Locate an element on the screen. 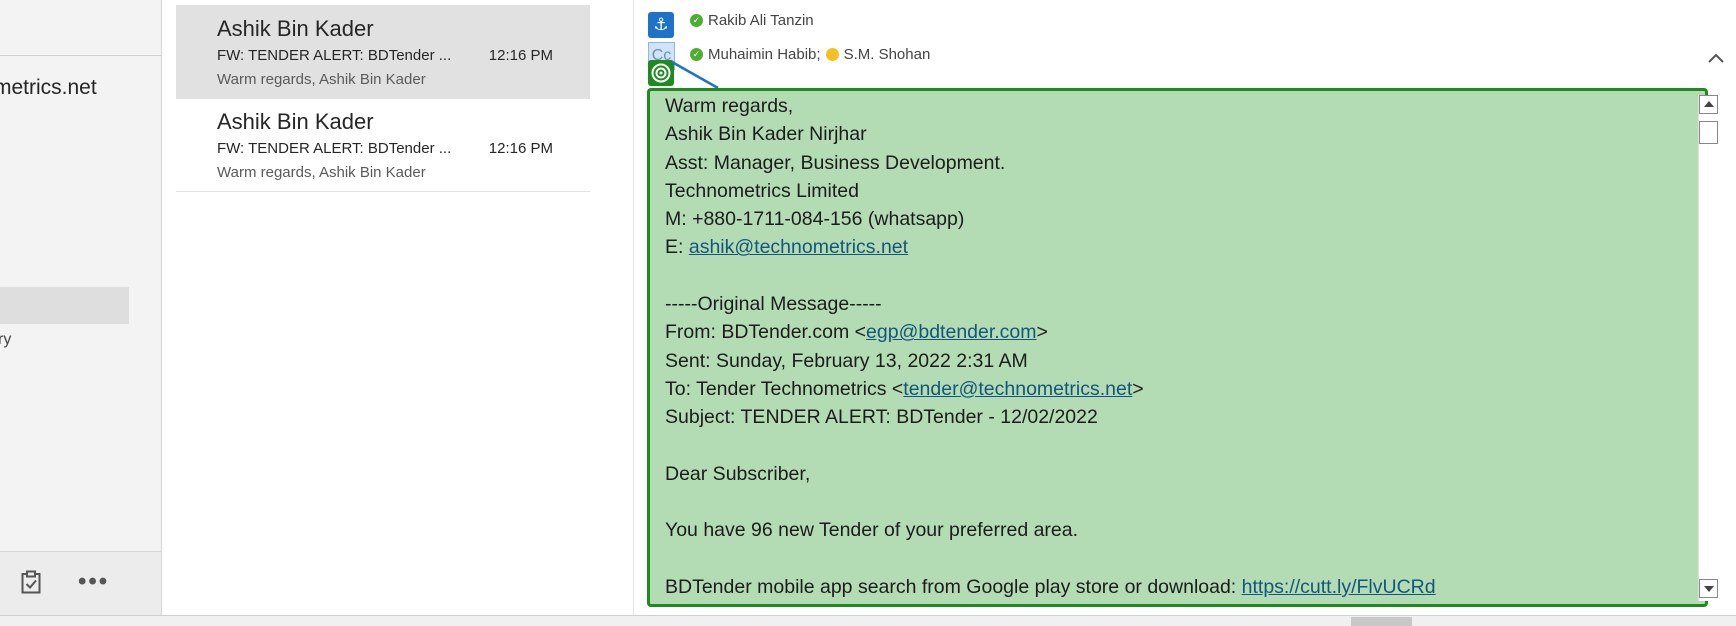 The image size is (1736, 626). signature-company: Technometrics Limited is located at coordinates (762, 190).